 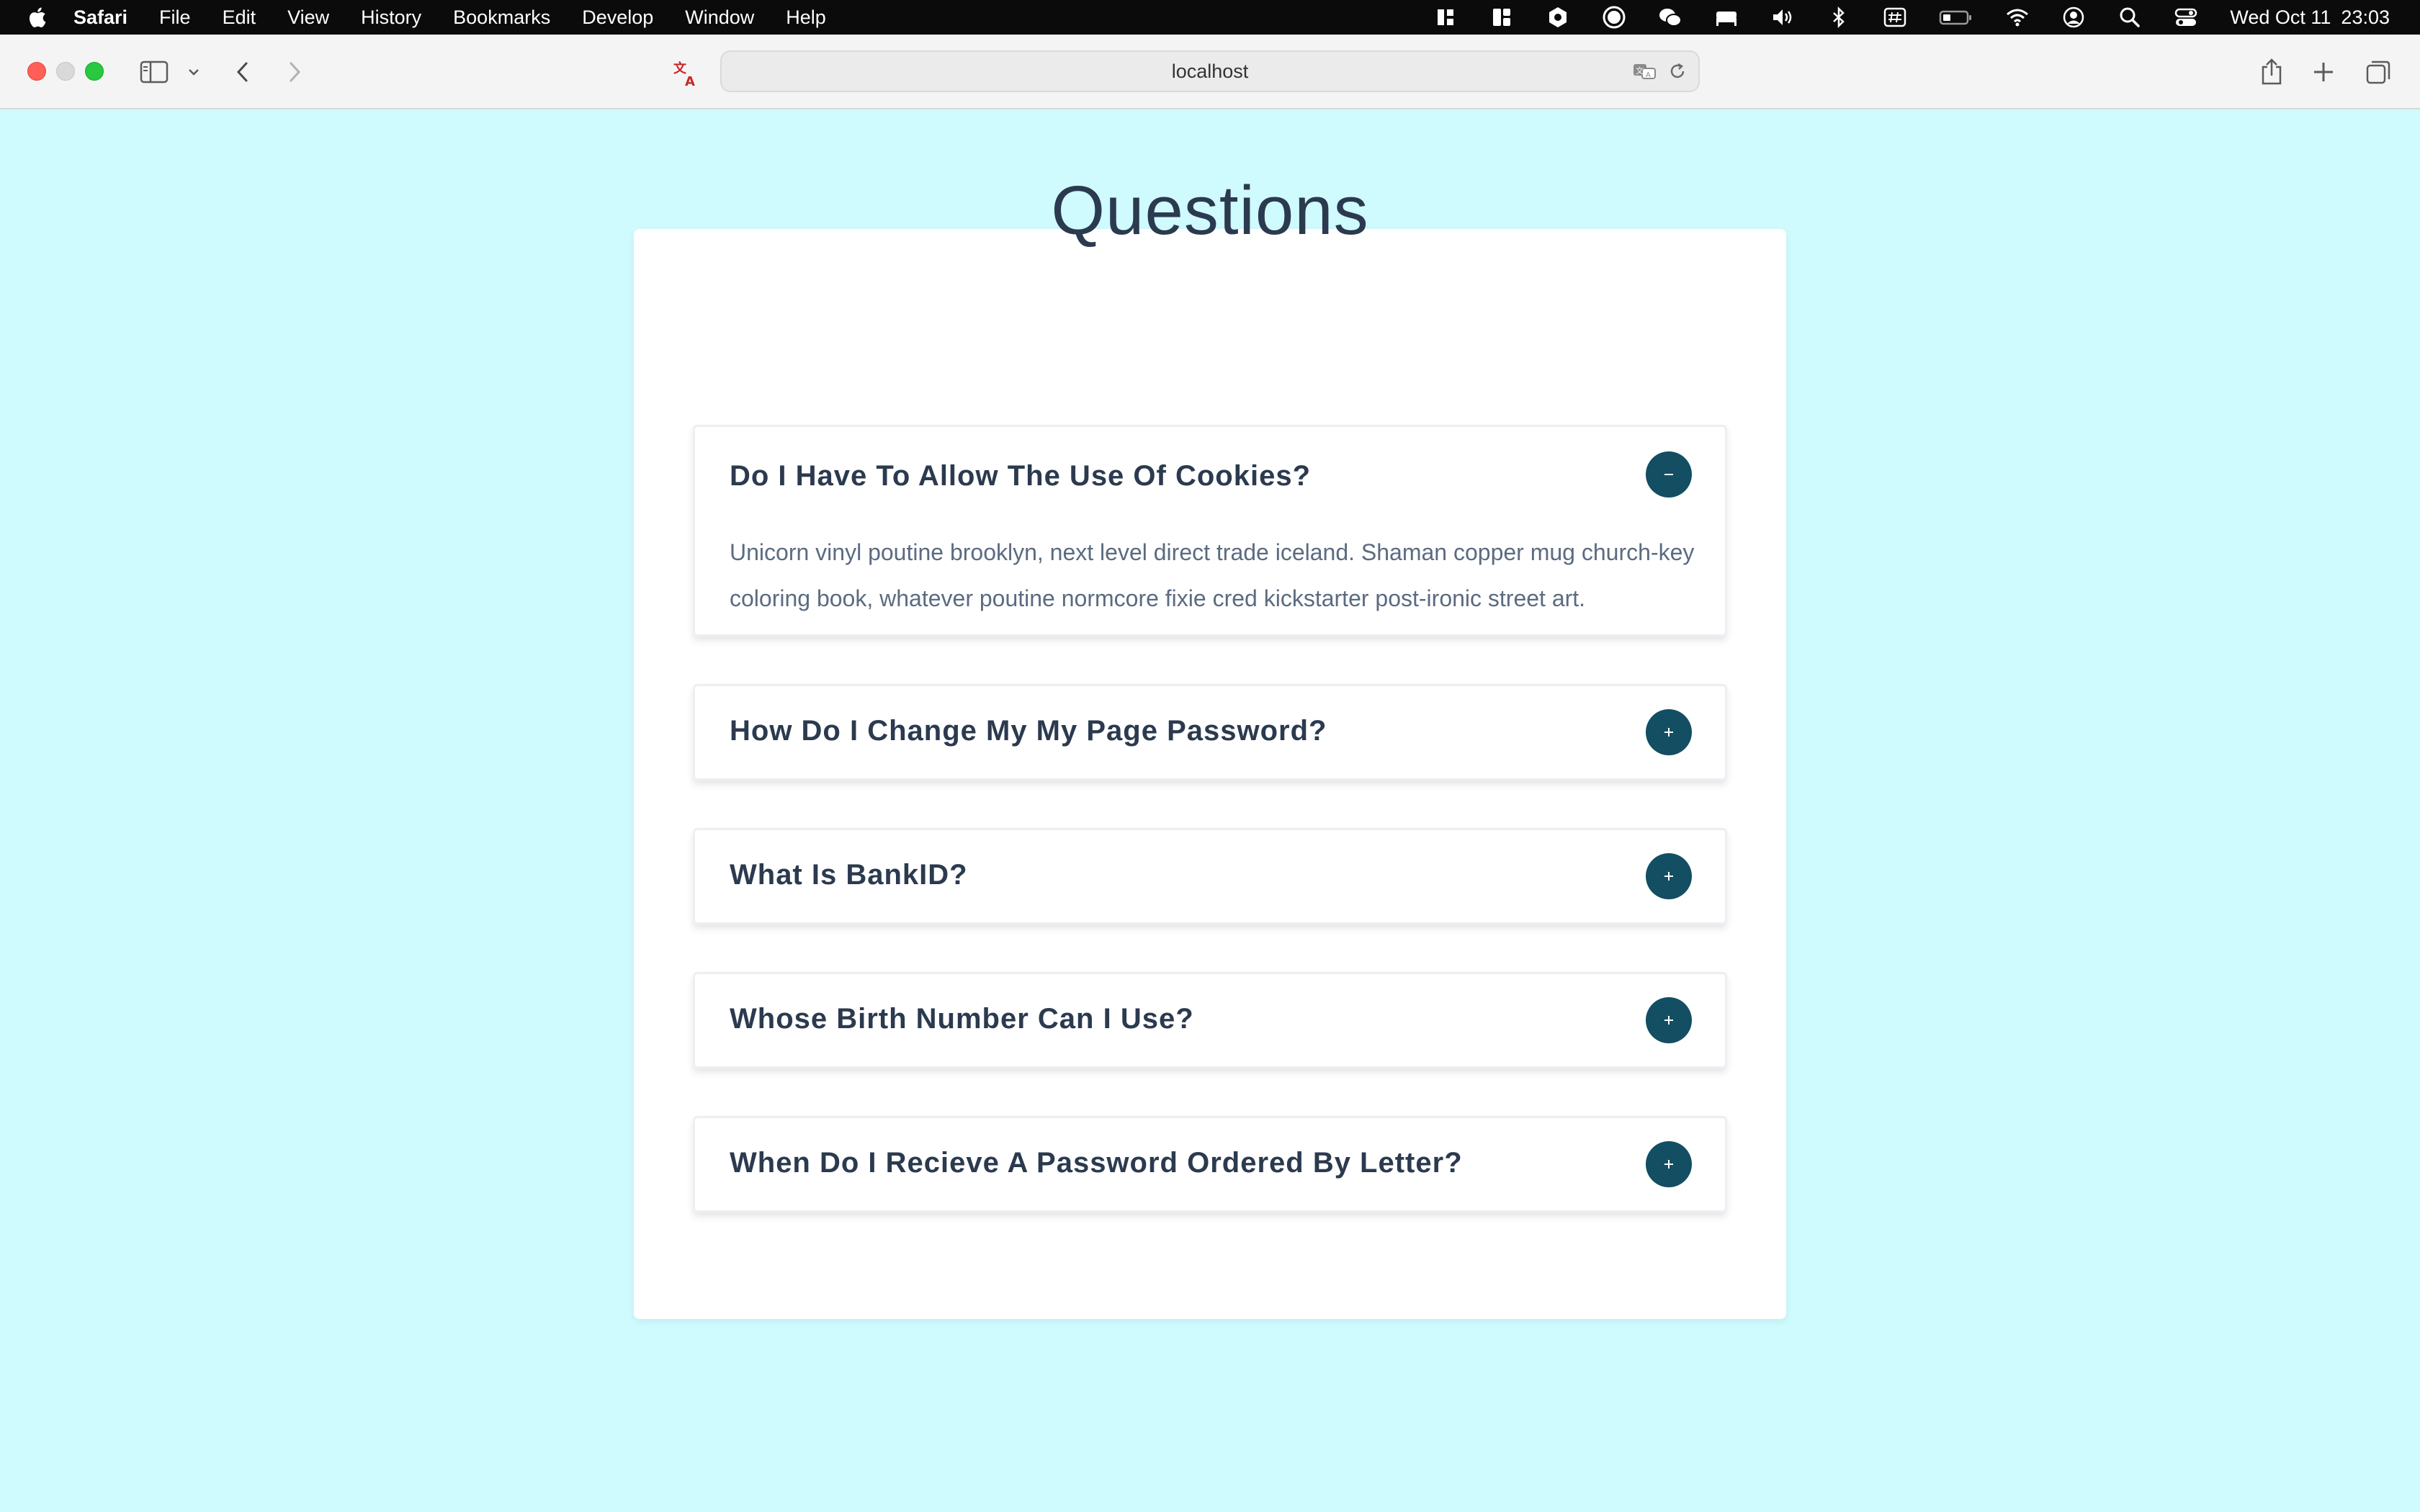 I want to click on back-svg, so click(x=242, y=72).